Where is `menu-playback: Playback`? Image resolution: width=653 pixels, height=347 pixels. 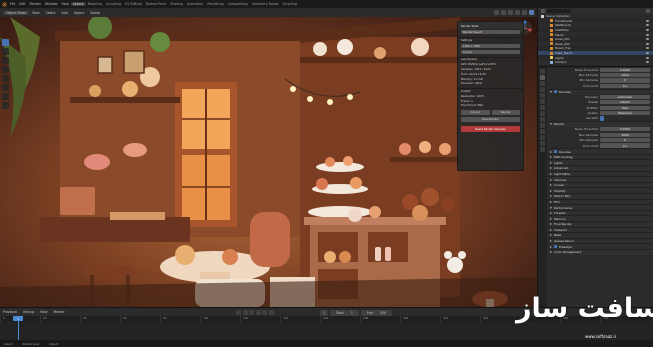
menu-playback: Playback is located at coordinates (10, 312).